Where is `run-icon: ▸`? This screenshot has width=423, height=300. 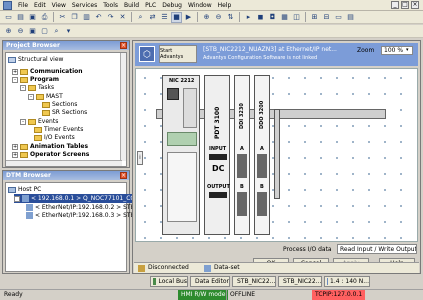
run-icon: ▸ is located at coordinates (248, 17).